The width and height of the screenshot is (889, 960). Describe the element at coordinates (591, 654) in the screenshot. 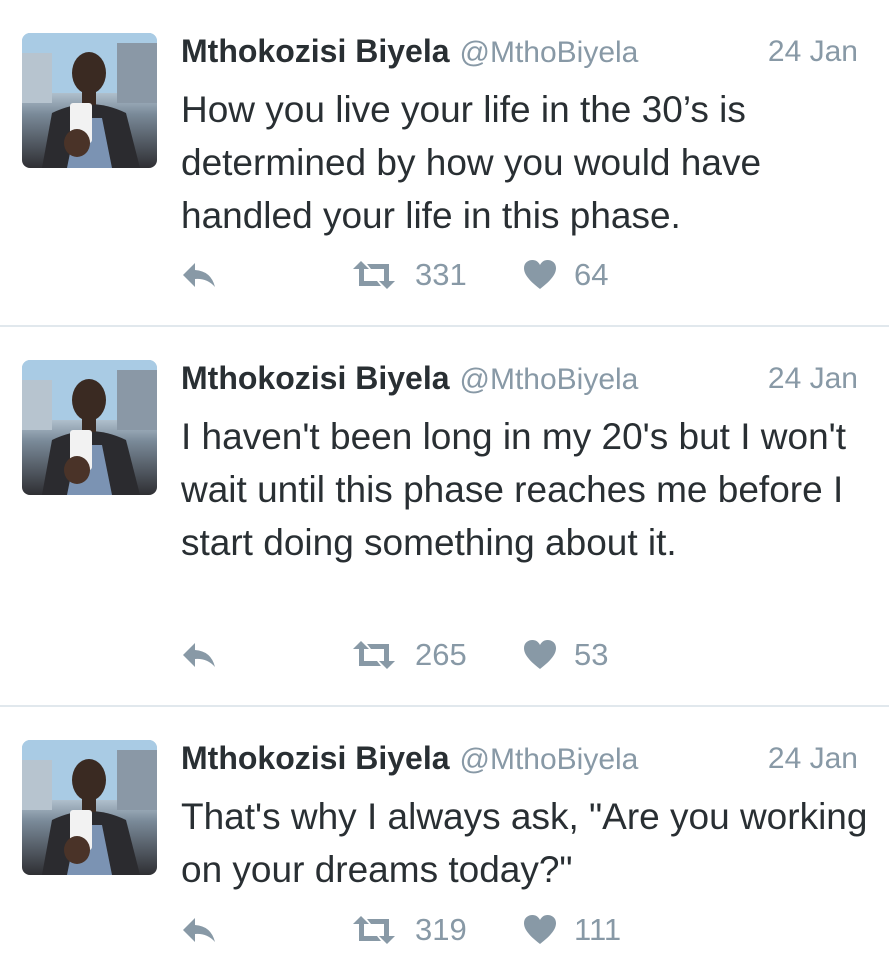

I see `like-count: 53` at that location.